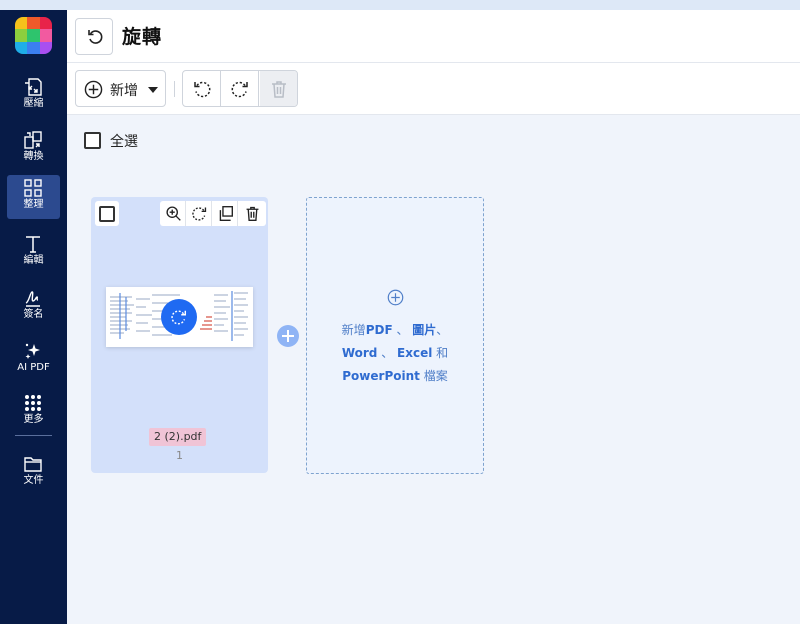 This screenshot has width=800, height=624. I want to click on sidebar-item-edit: 編輯, so click(33, 253).